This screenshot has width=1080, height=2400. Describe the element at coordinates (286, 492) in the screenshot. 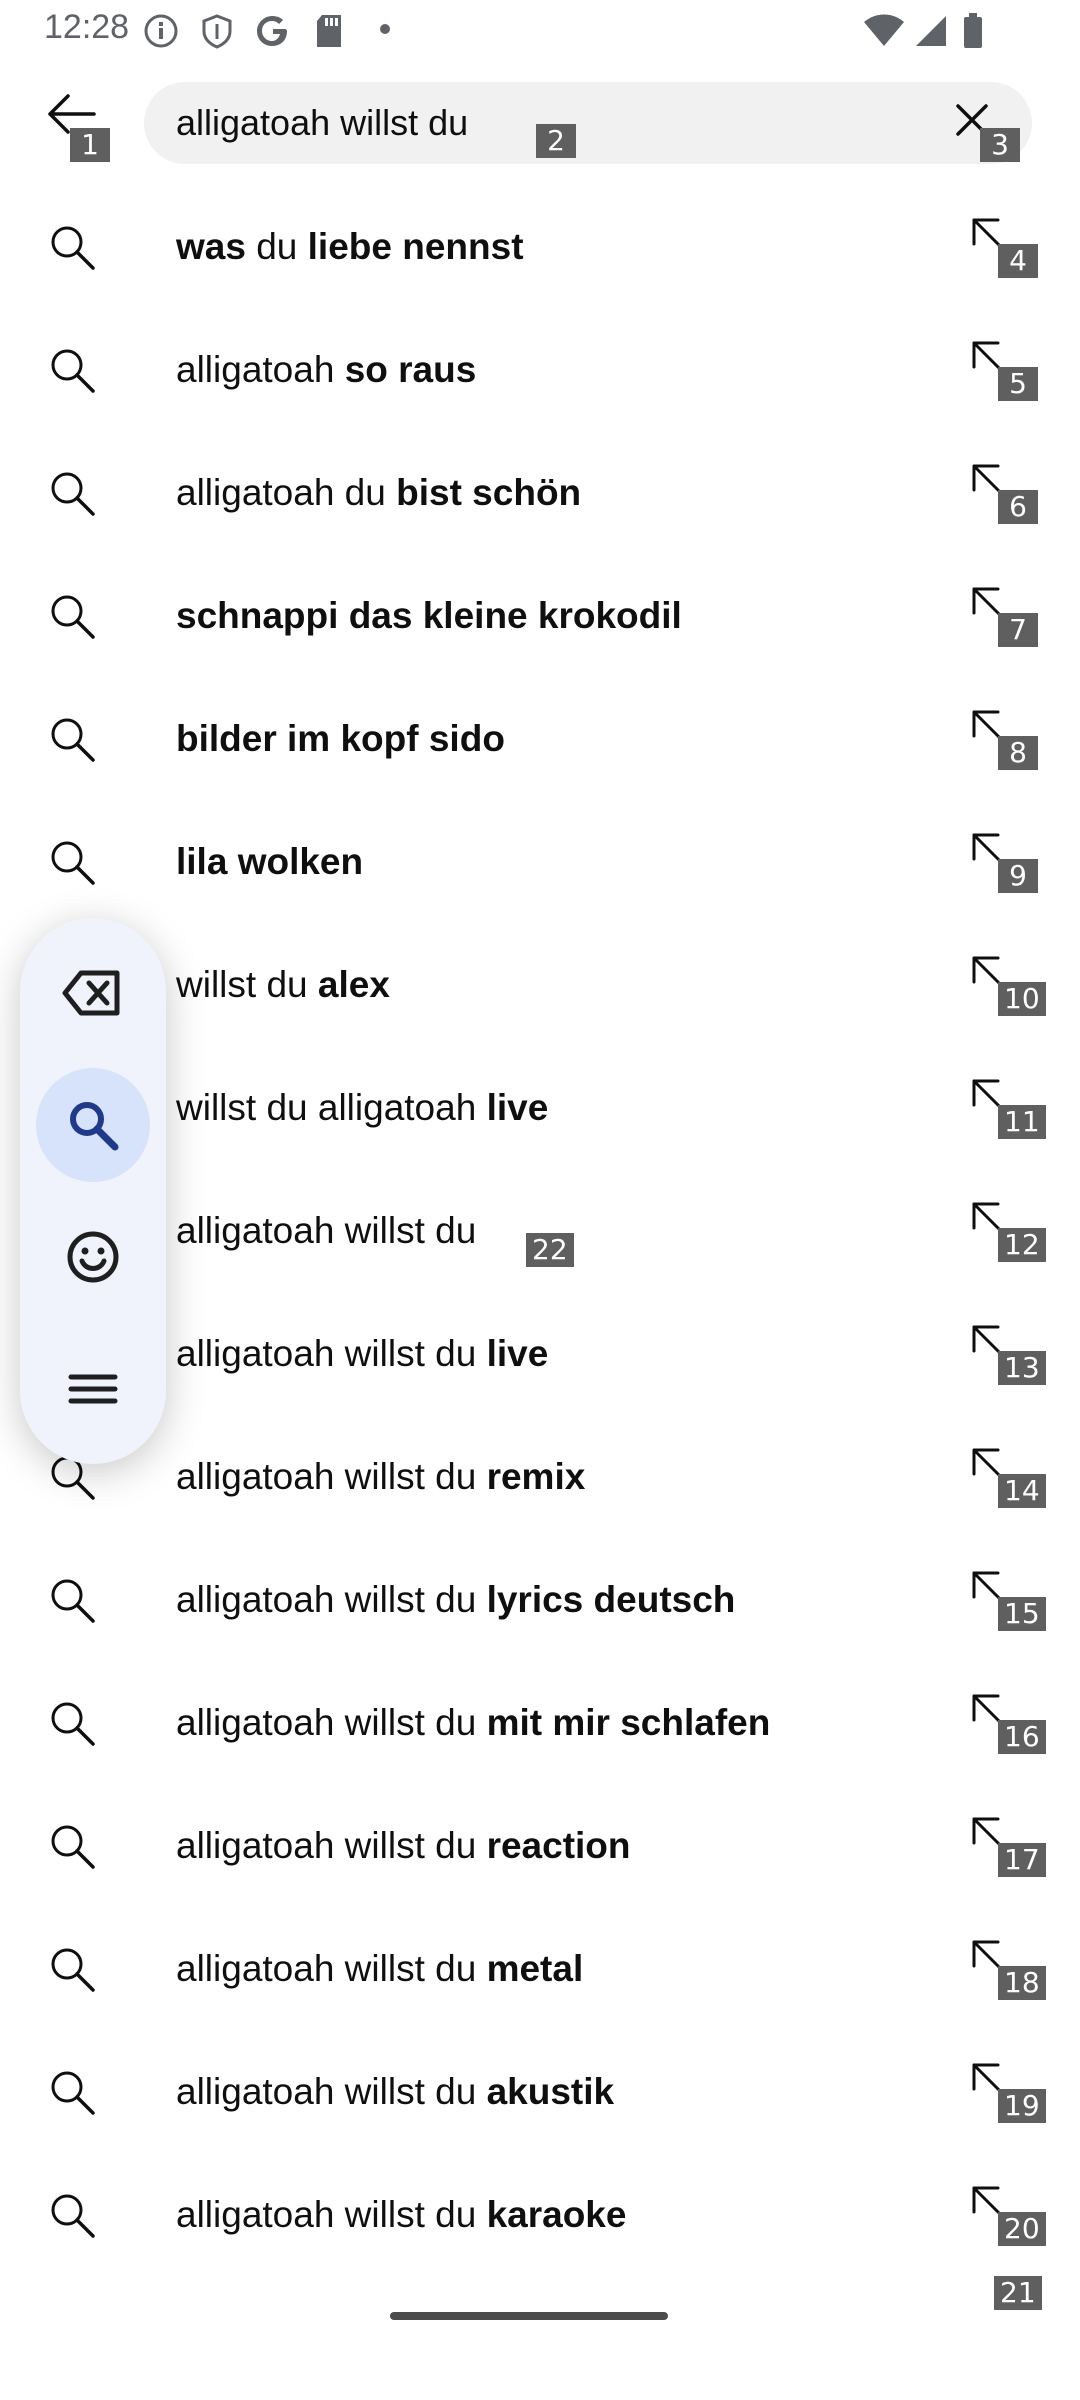

I see `suggestion-text-plain: alligatoah du` at that location.